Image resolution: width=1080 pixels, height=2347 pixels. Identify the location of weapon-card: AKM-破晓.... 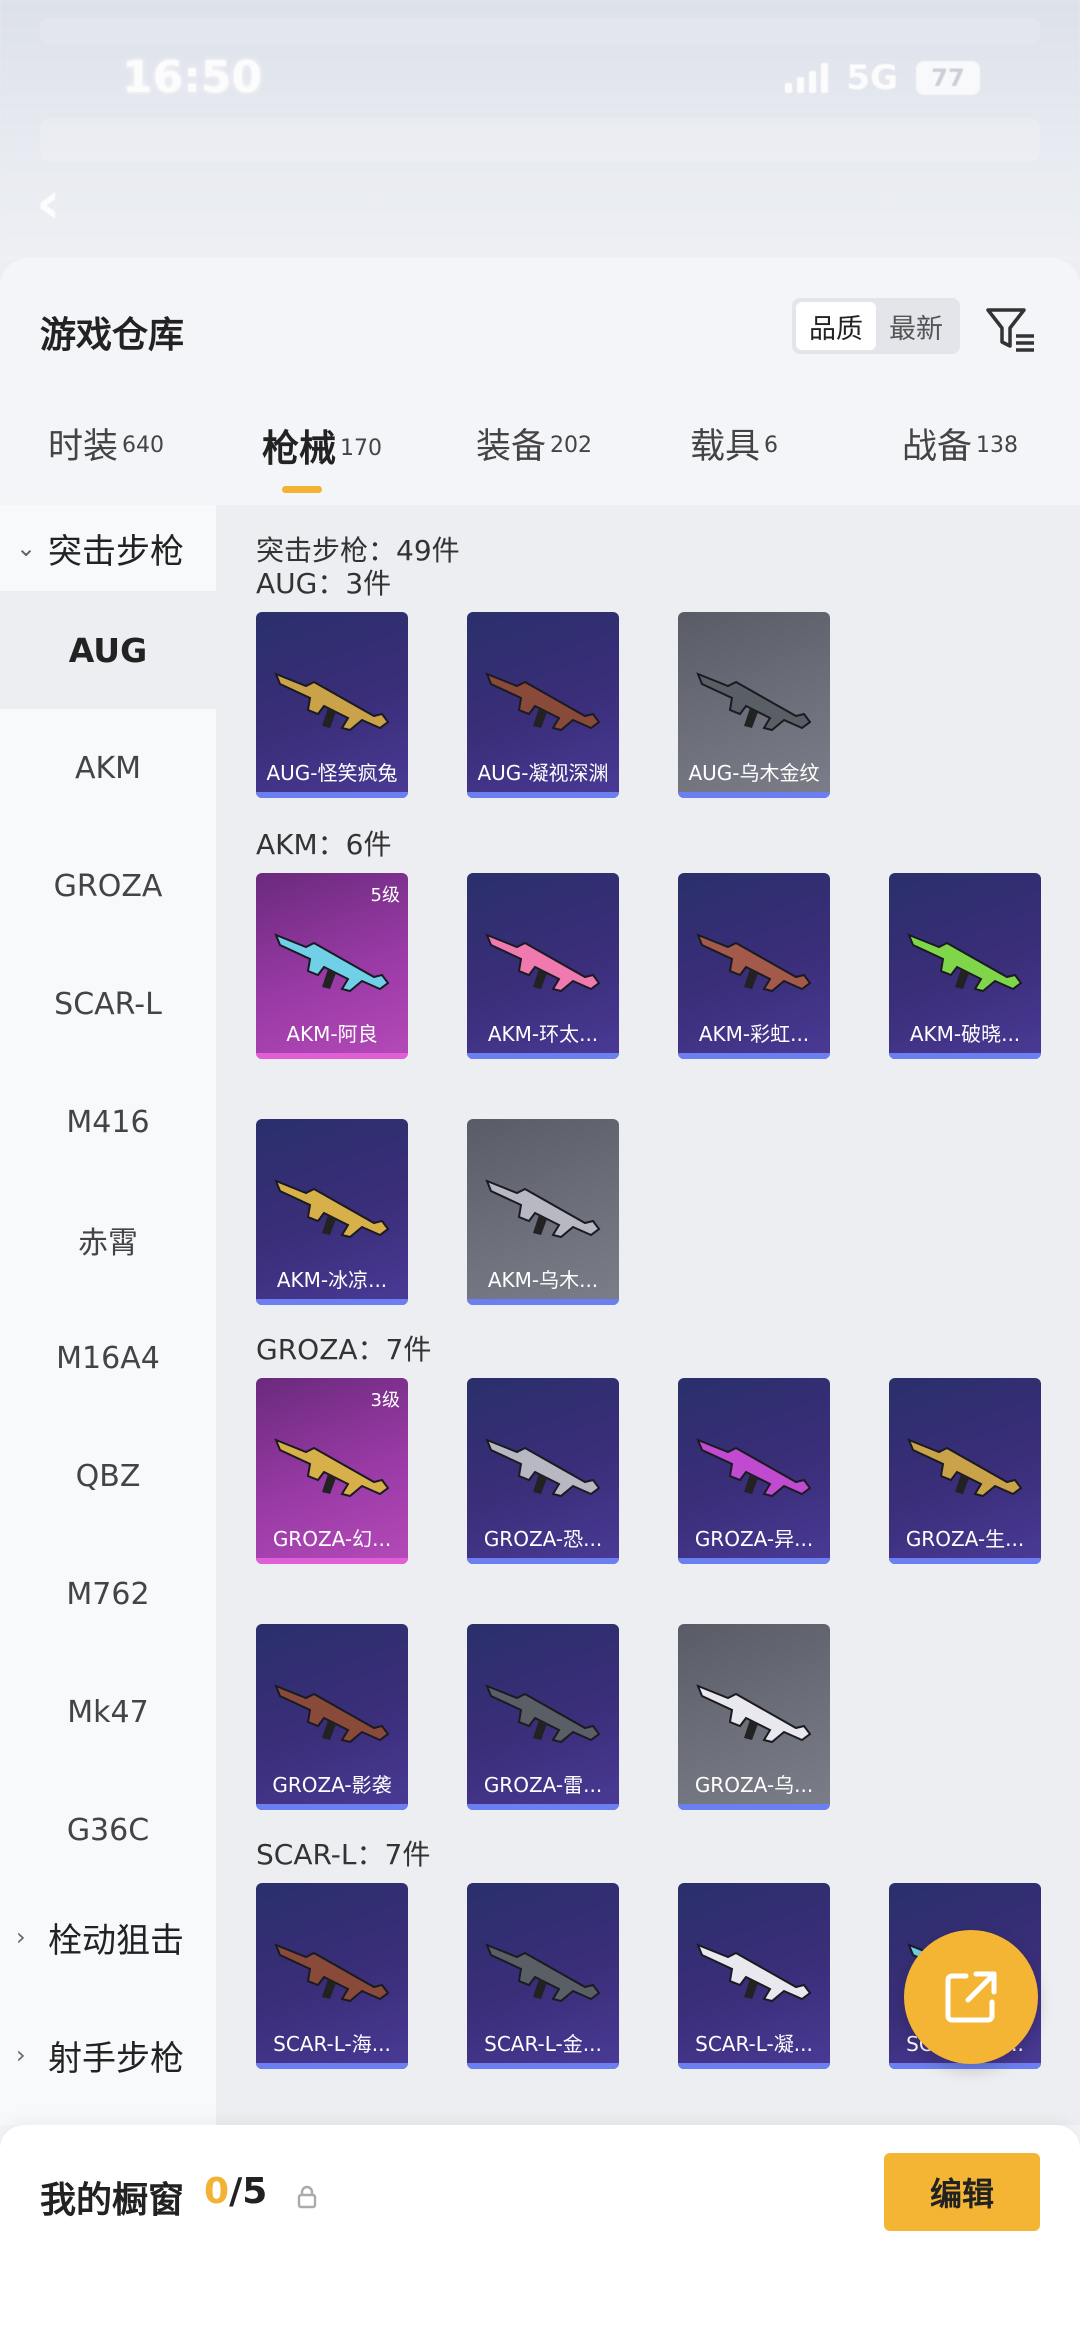
(965, 966).